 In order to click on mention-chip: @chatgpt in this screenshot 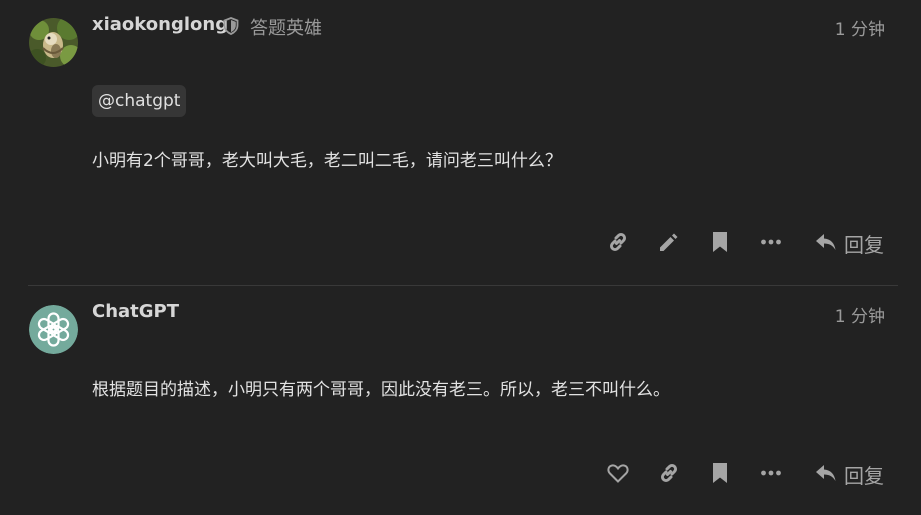, I will do `click(139, 101)`.